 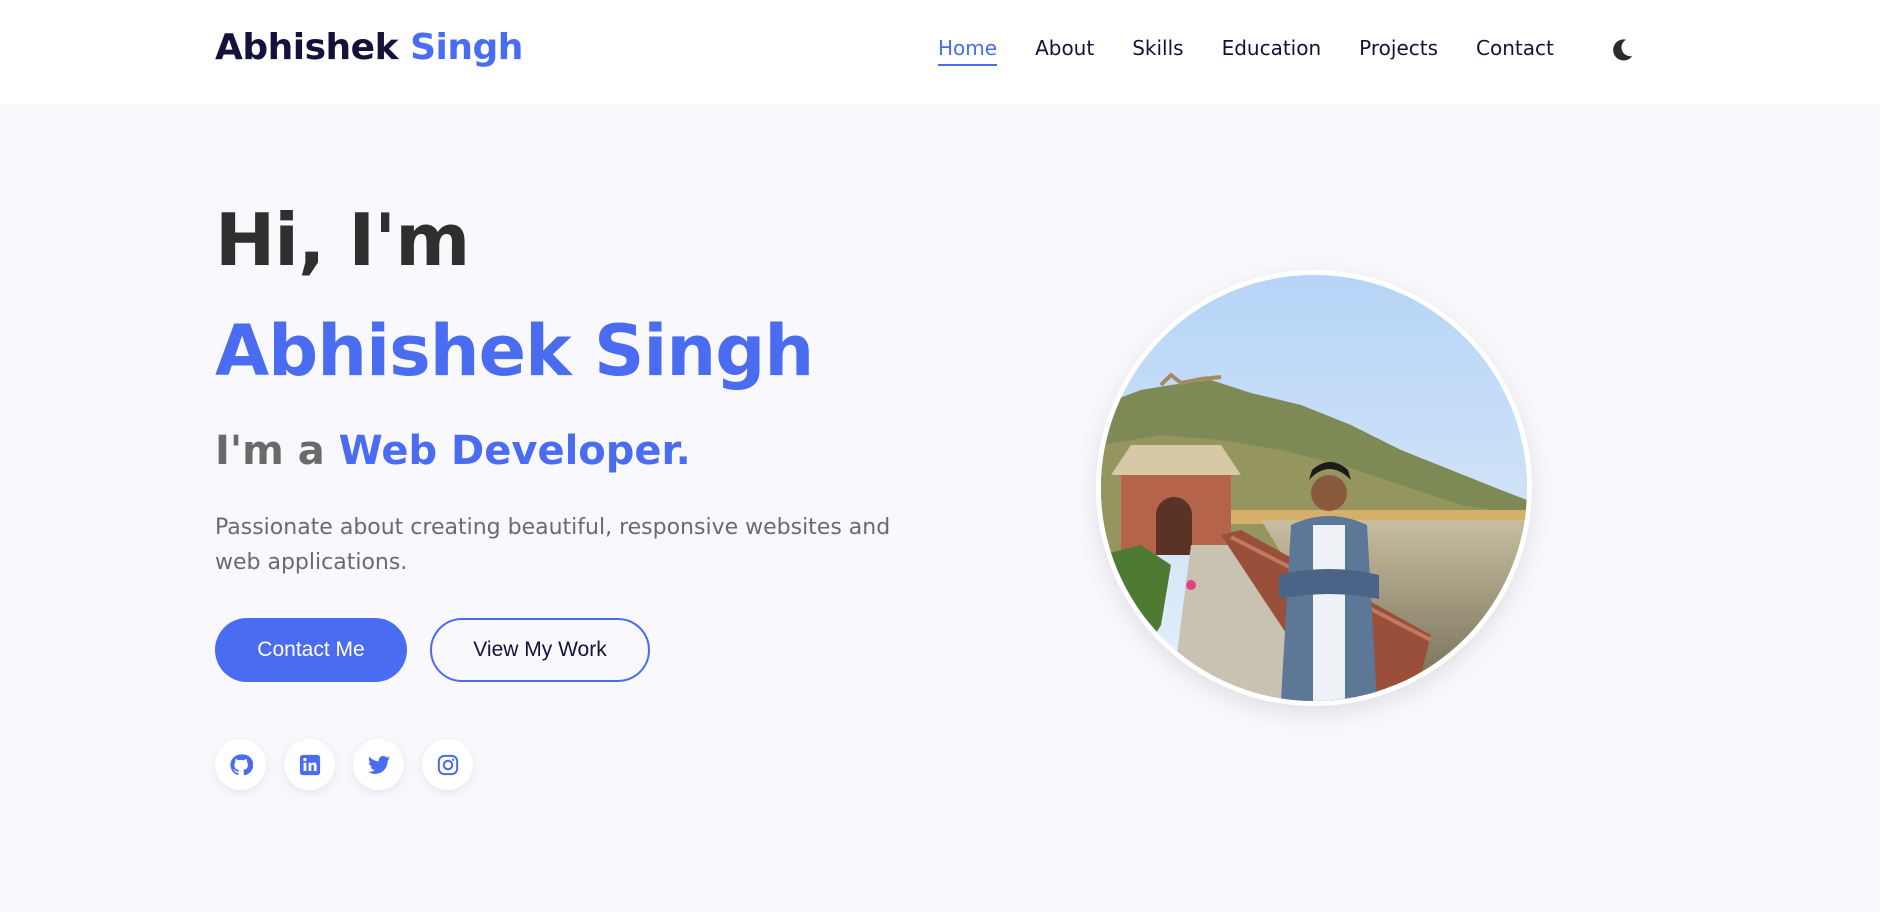 I want to click on nav-contact: Contact, so click(x=1515, y=51).